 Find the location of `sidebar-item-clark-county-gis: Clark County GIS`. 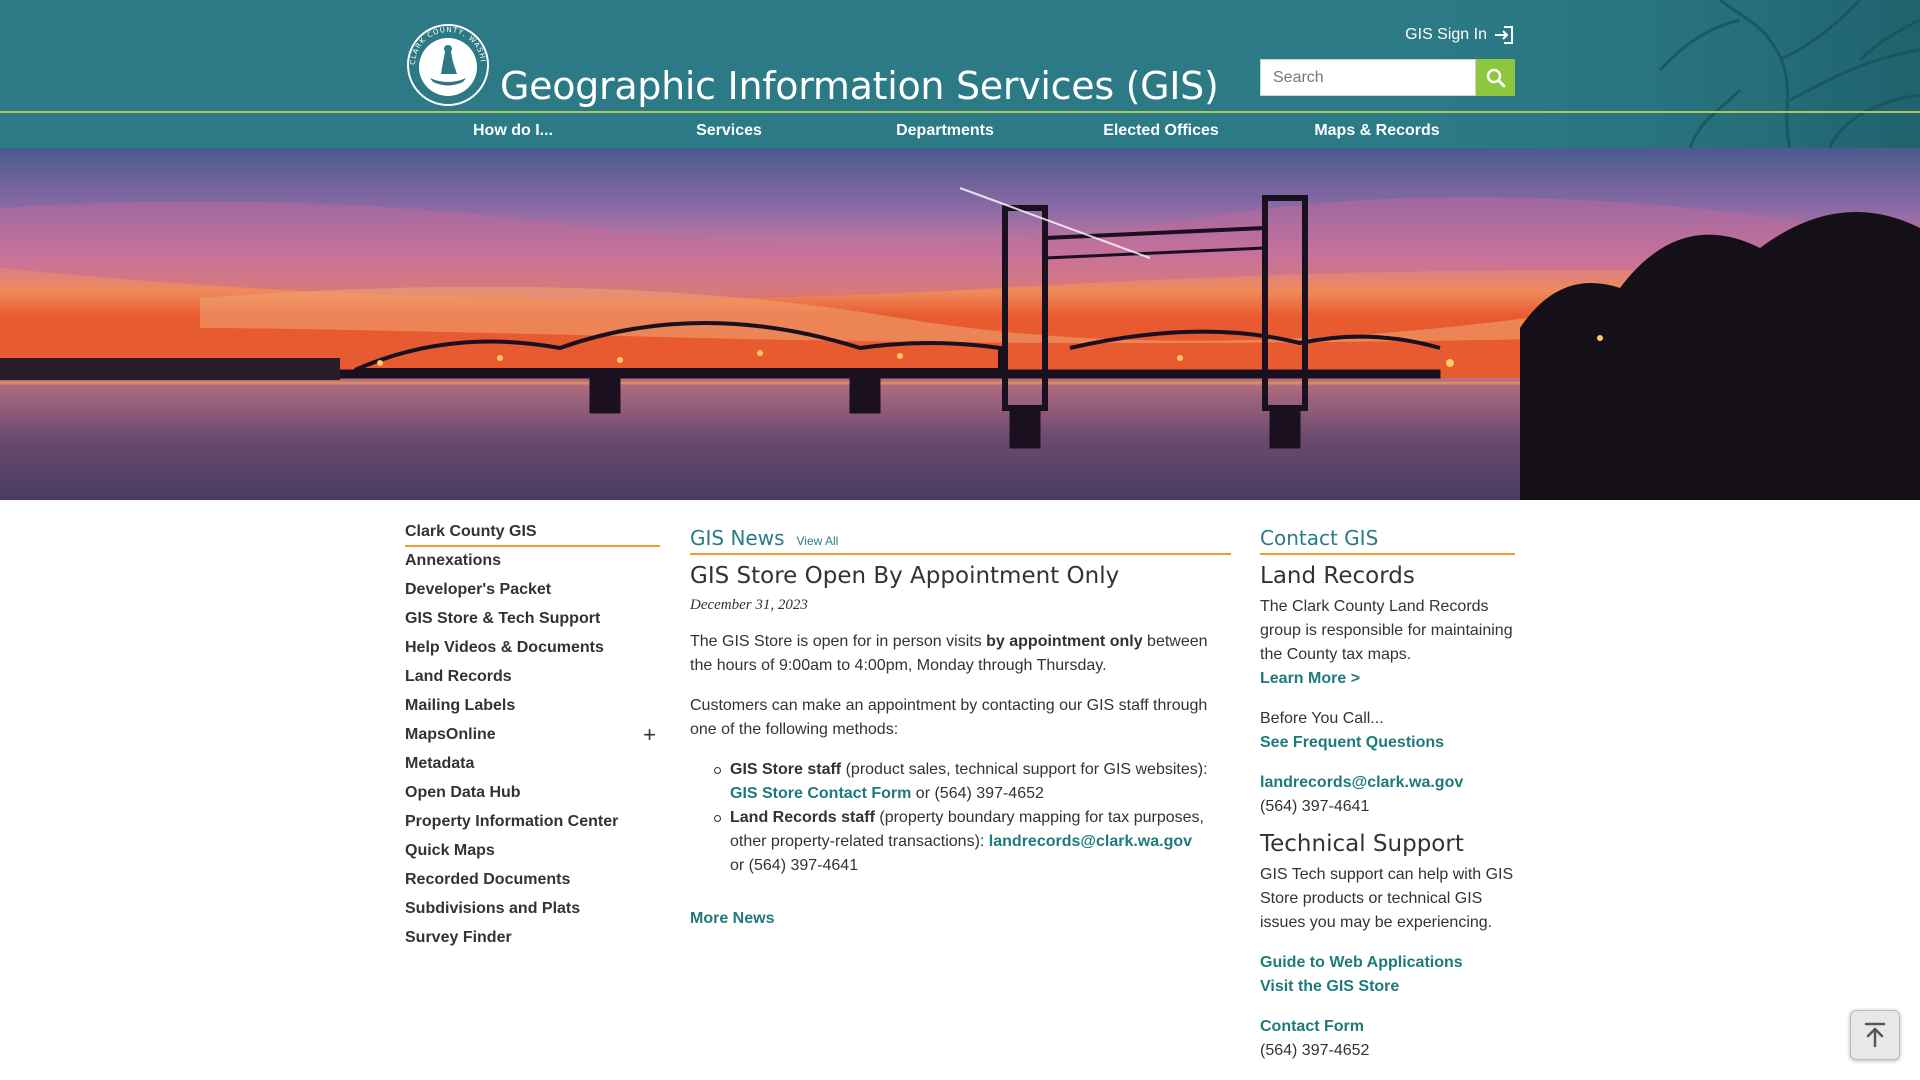

sidebar-item-clark-county-gis: Clark County GIS is located at coordinates (532, 534).